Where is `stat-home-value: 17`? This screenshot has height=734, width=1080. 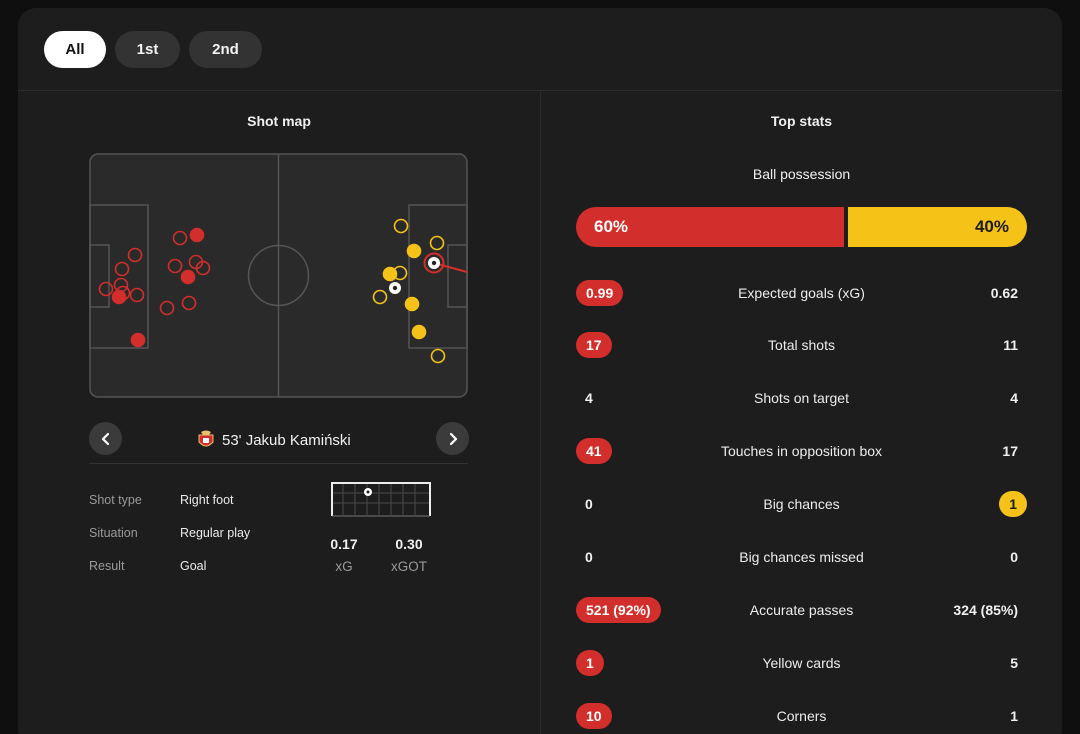 stat-home-value: 17 is located at coordinates (594, 345).